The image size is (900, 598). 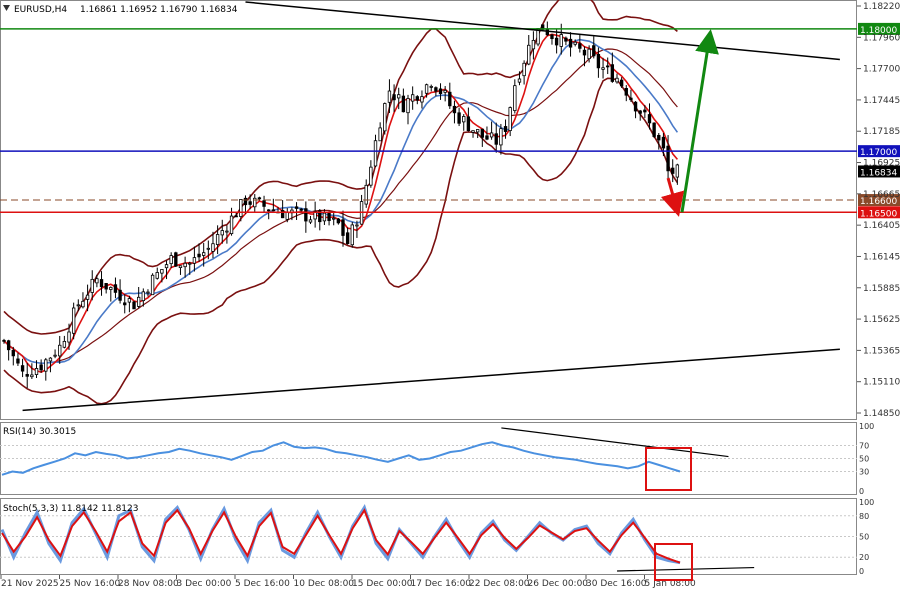 What do you see at coordinates (881, 132) in the screenshot?
I see `price-tick-label: 1.17185` at bounding box center [881, 132].